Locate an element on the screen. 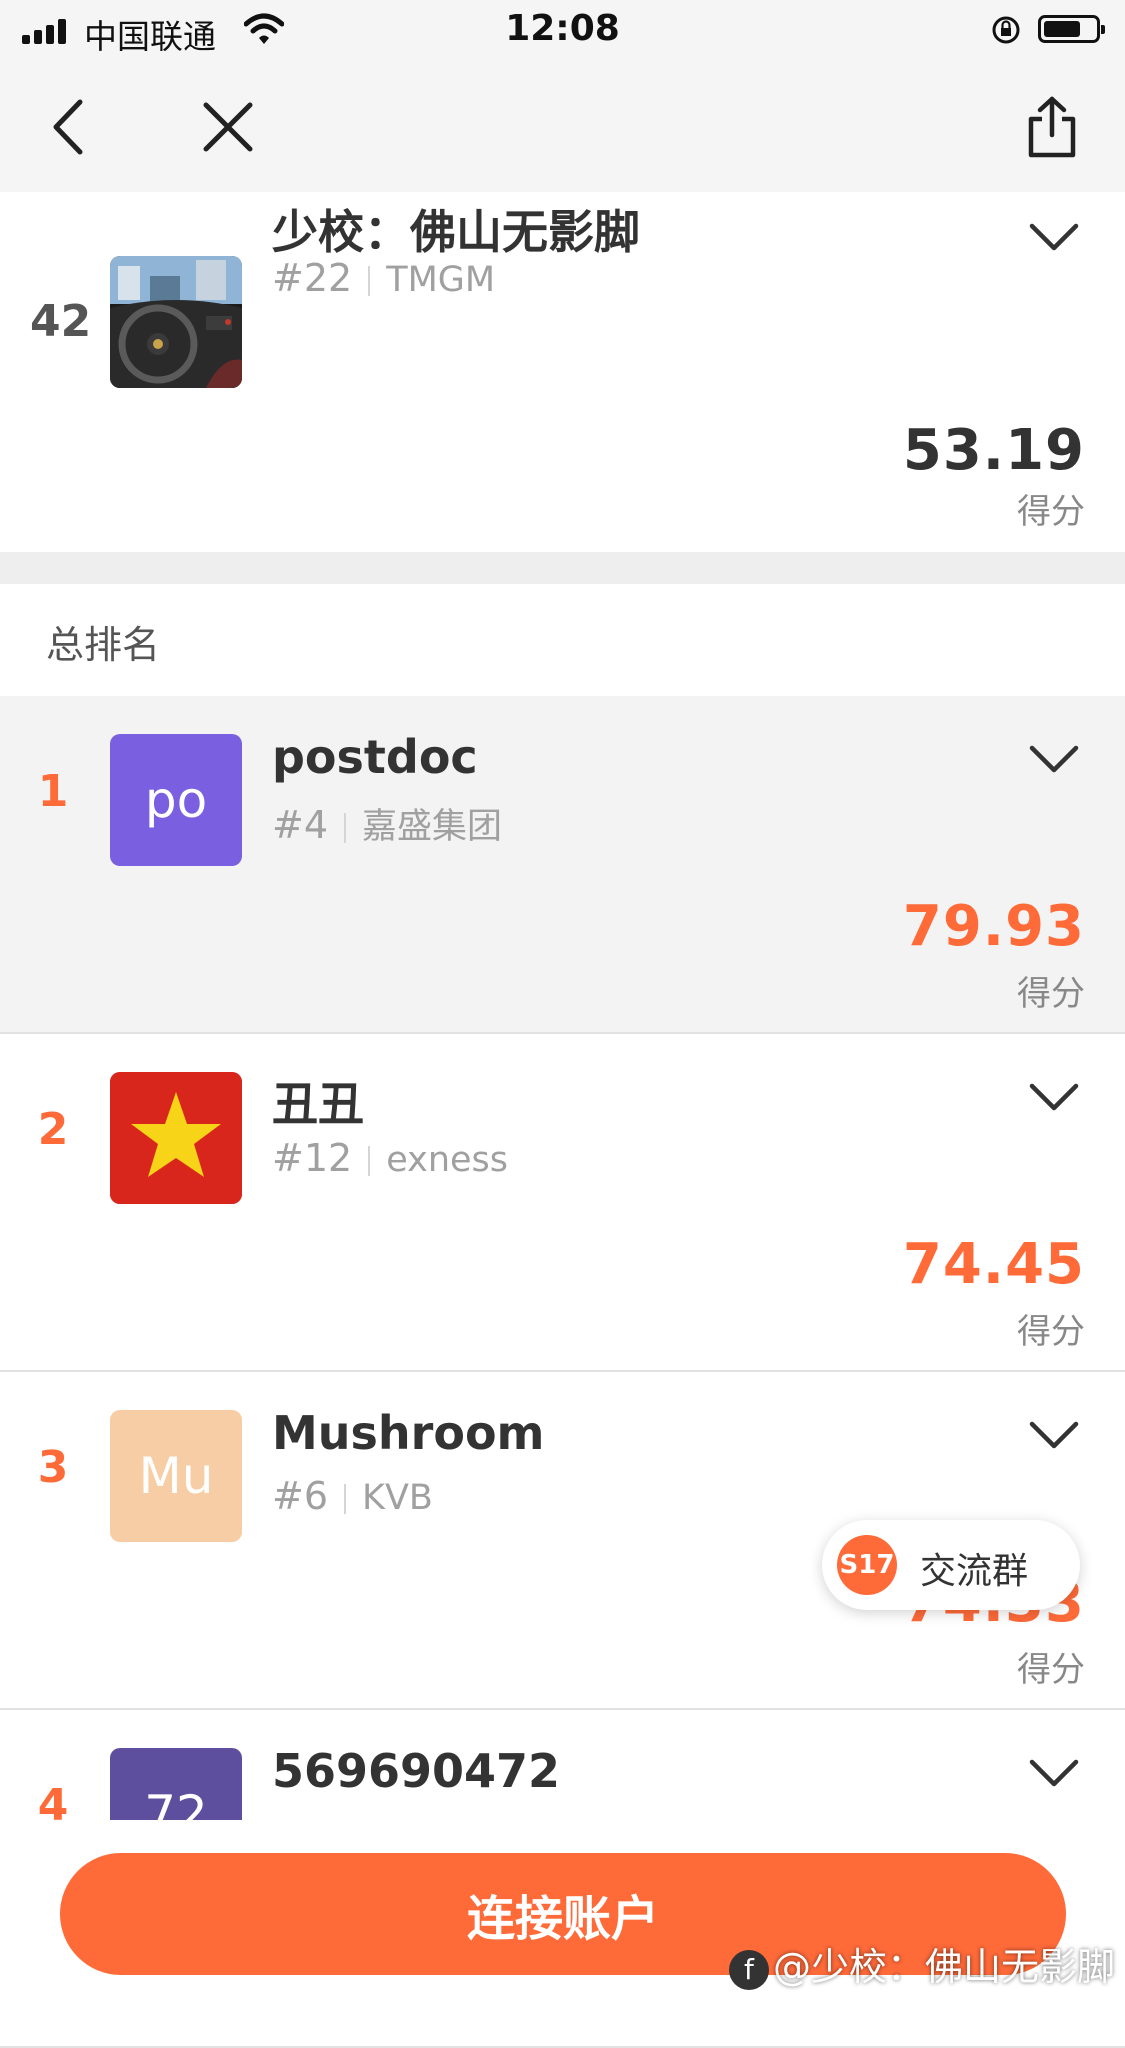 The width and height of the screenshot is (1125, 2048). user-name: 丑丑 is located at coordinates (318, 1104).